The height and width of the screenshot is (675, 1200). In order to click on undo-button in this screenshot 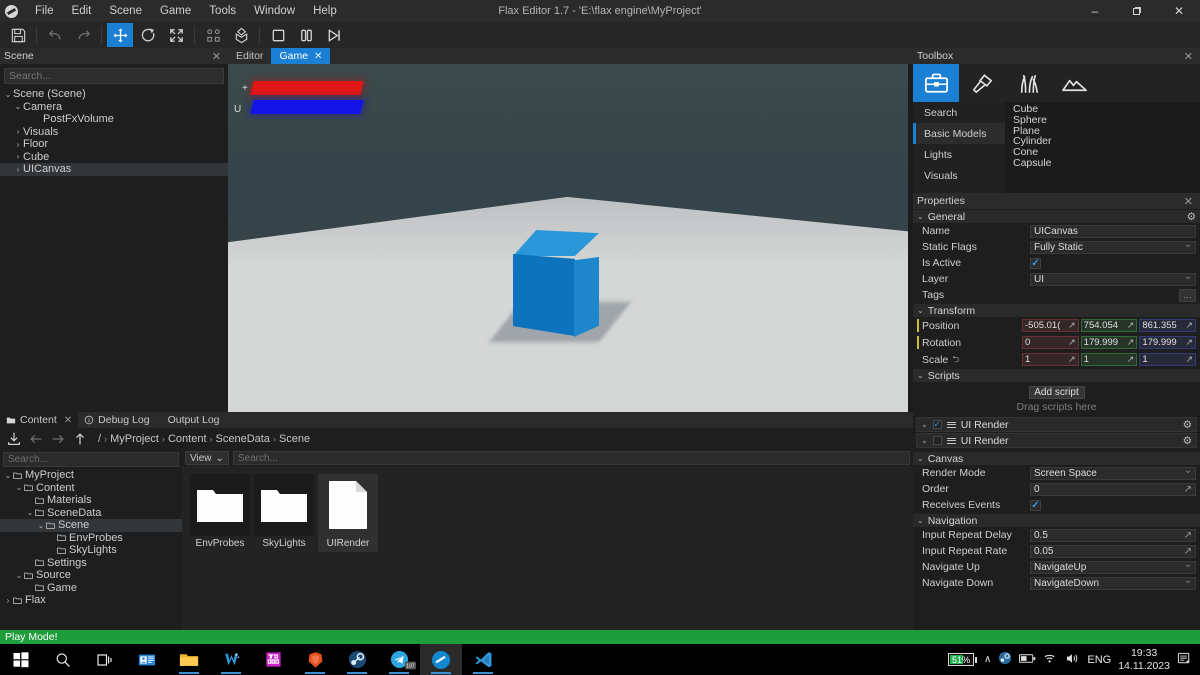, I will do `click(55, 35)`.